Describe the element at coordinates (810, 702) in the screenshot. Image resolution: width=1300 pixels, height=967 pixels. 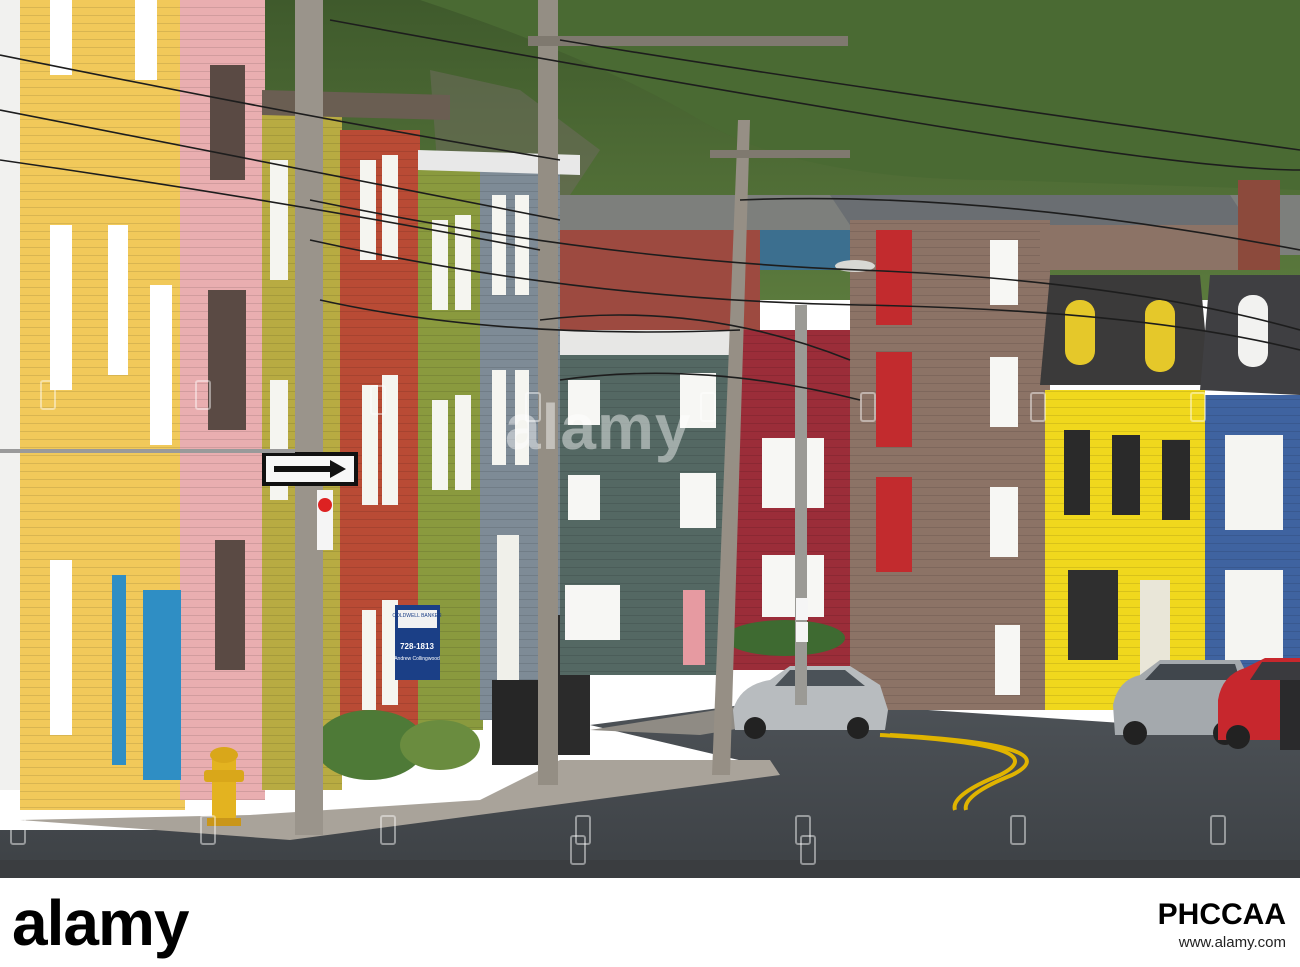
I see `silver-sedan` at that location.